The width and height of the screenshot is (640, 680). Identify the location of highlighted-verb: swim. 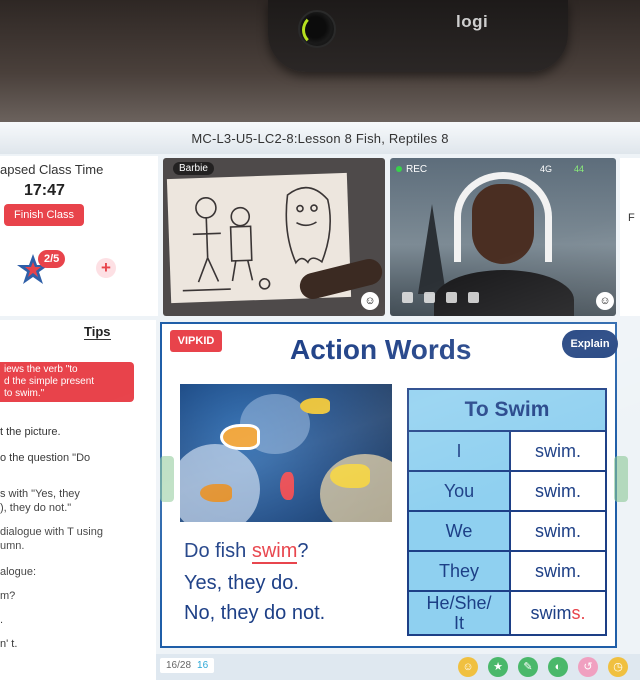
(274, 552).